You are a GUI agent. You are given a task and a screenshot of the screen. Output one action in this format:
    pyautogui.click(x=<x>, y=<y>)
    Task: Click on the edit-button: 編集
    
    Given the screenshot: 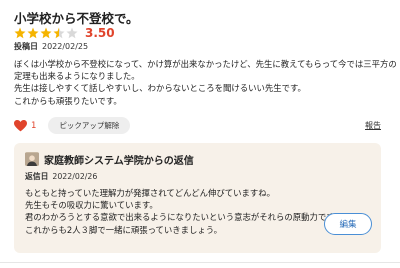 What is the action you would take?
    pyautogui.click(x=348, y=224)
    